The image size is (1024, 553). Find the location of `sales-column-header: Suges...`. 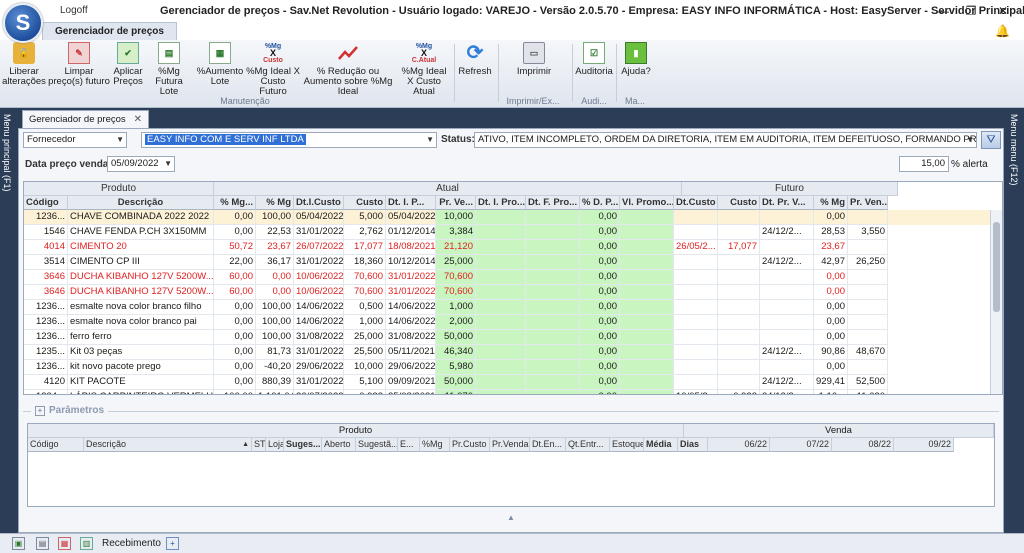

sales-column-header: Suges... is located at coordinates (303, 445).